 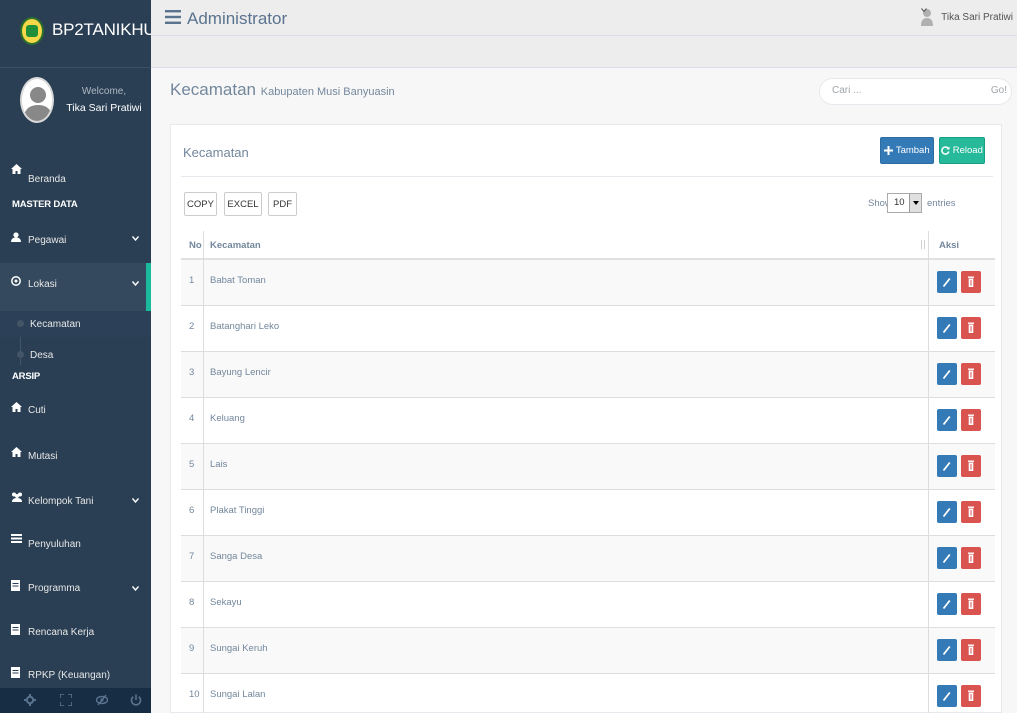 What do you see at coordinates (47, 240) in the screenshot?
I see `sidebar-item-label: Pegawai` at bounding box center [47, 240].